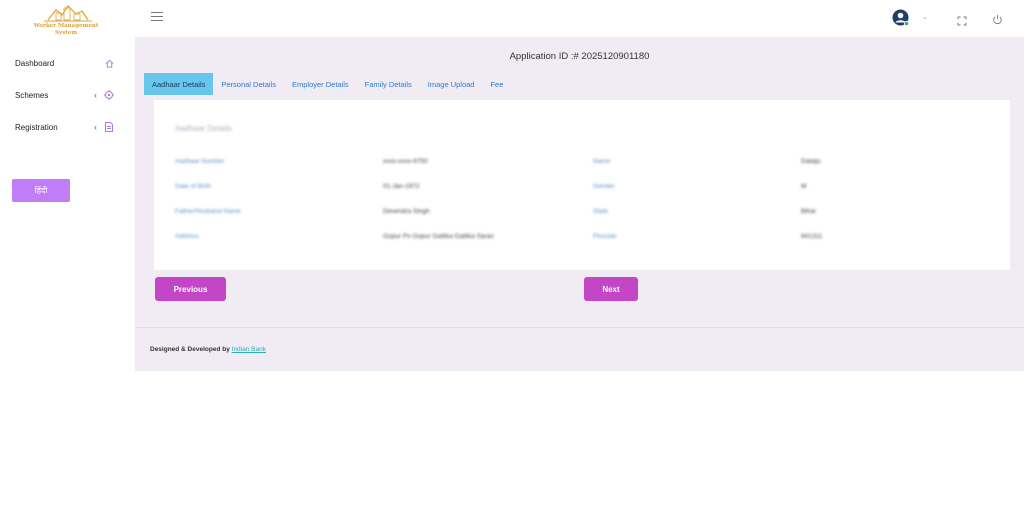 Image resolution: width=1024 pixels, height=508 pixels. Describe the element at coordinates (203, 128) in the screenshot. I see `card-title: Aadhaar Details` at that location.